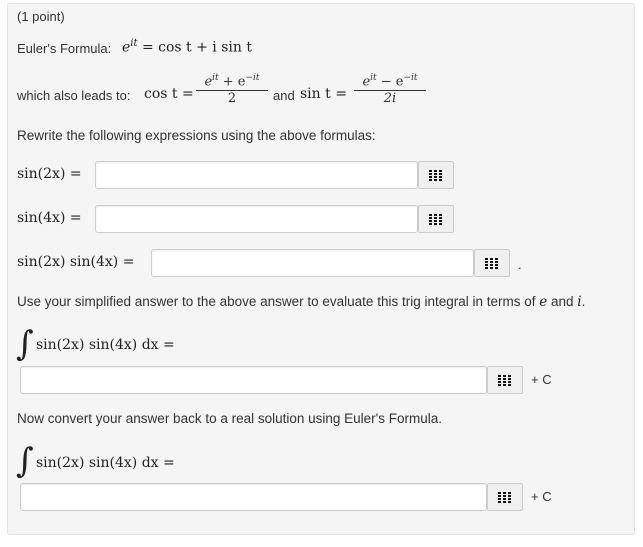 This screenshot has width=643, height=547. I want to click on points-label: (1 point), so click(41, 16).